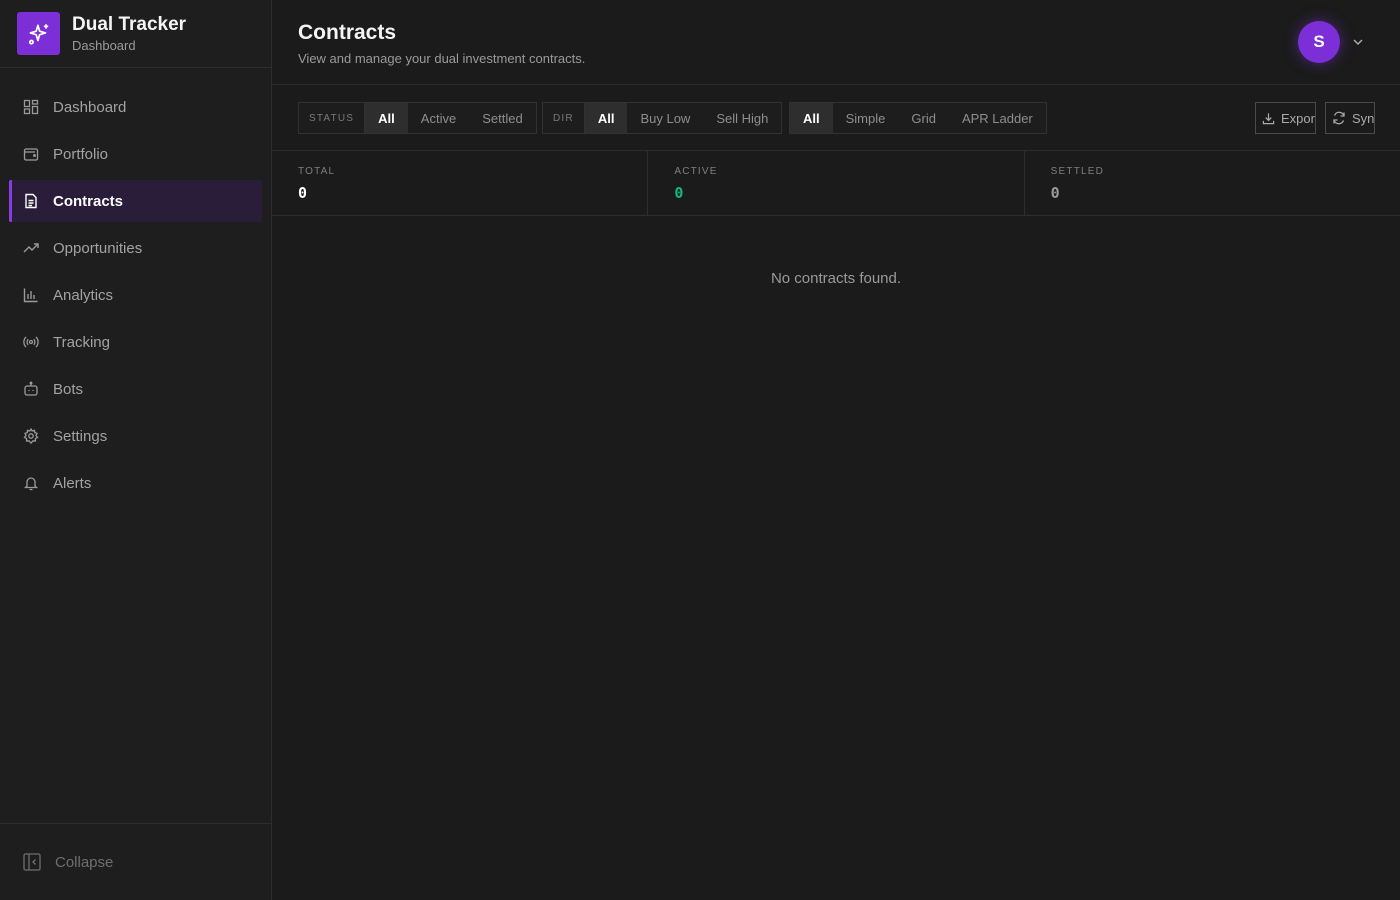  I want to click on sidebar-item-alerts: Alerts, so click(135, 483).